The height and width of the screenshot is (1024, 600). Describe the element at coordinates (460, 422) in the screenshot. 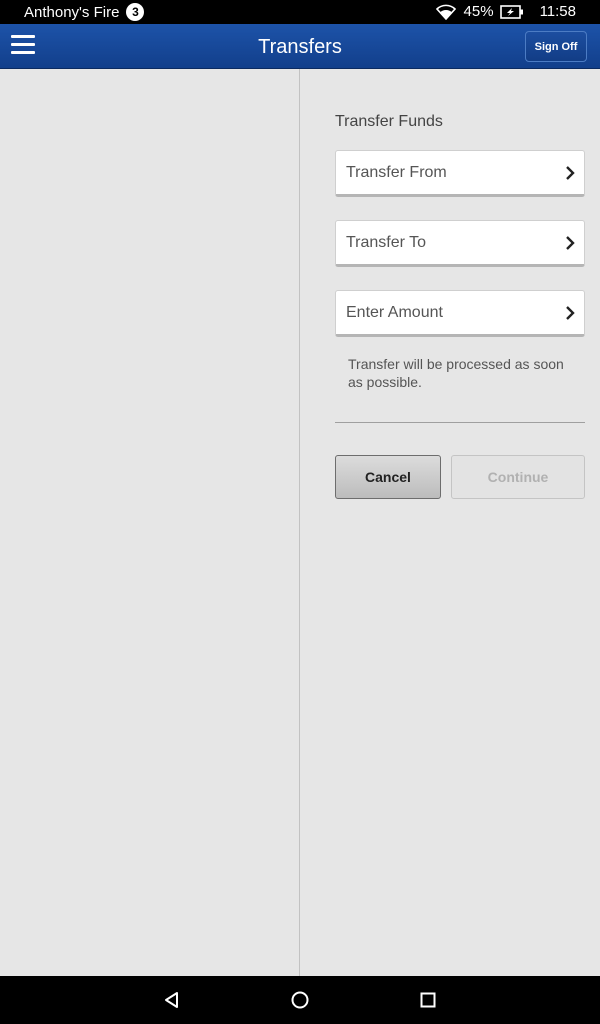

I see `divider` at that location.